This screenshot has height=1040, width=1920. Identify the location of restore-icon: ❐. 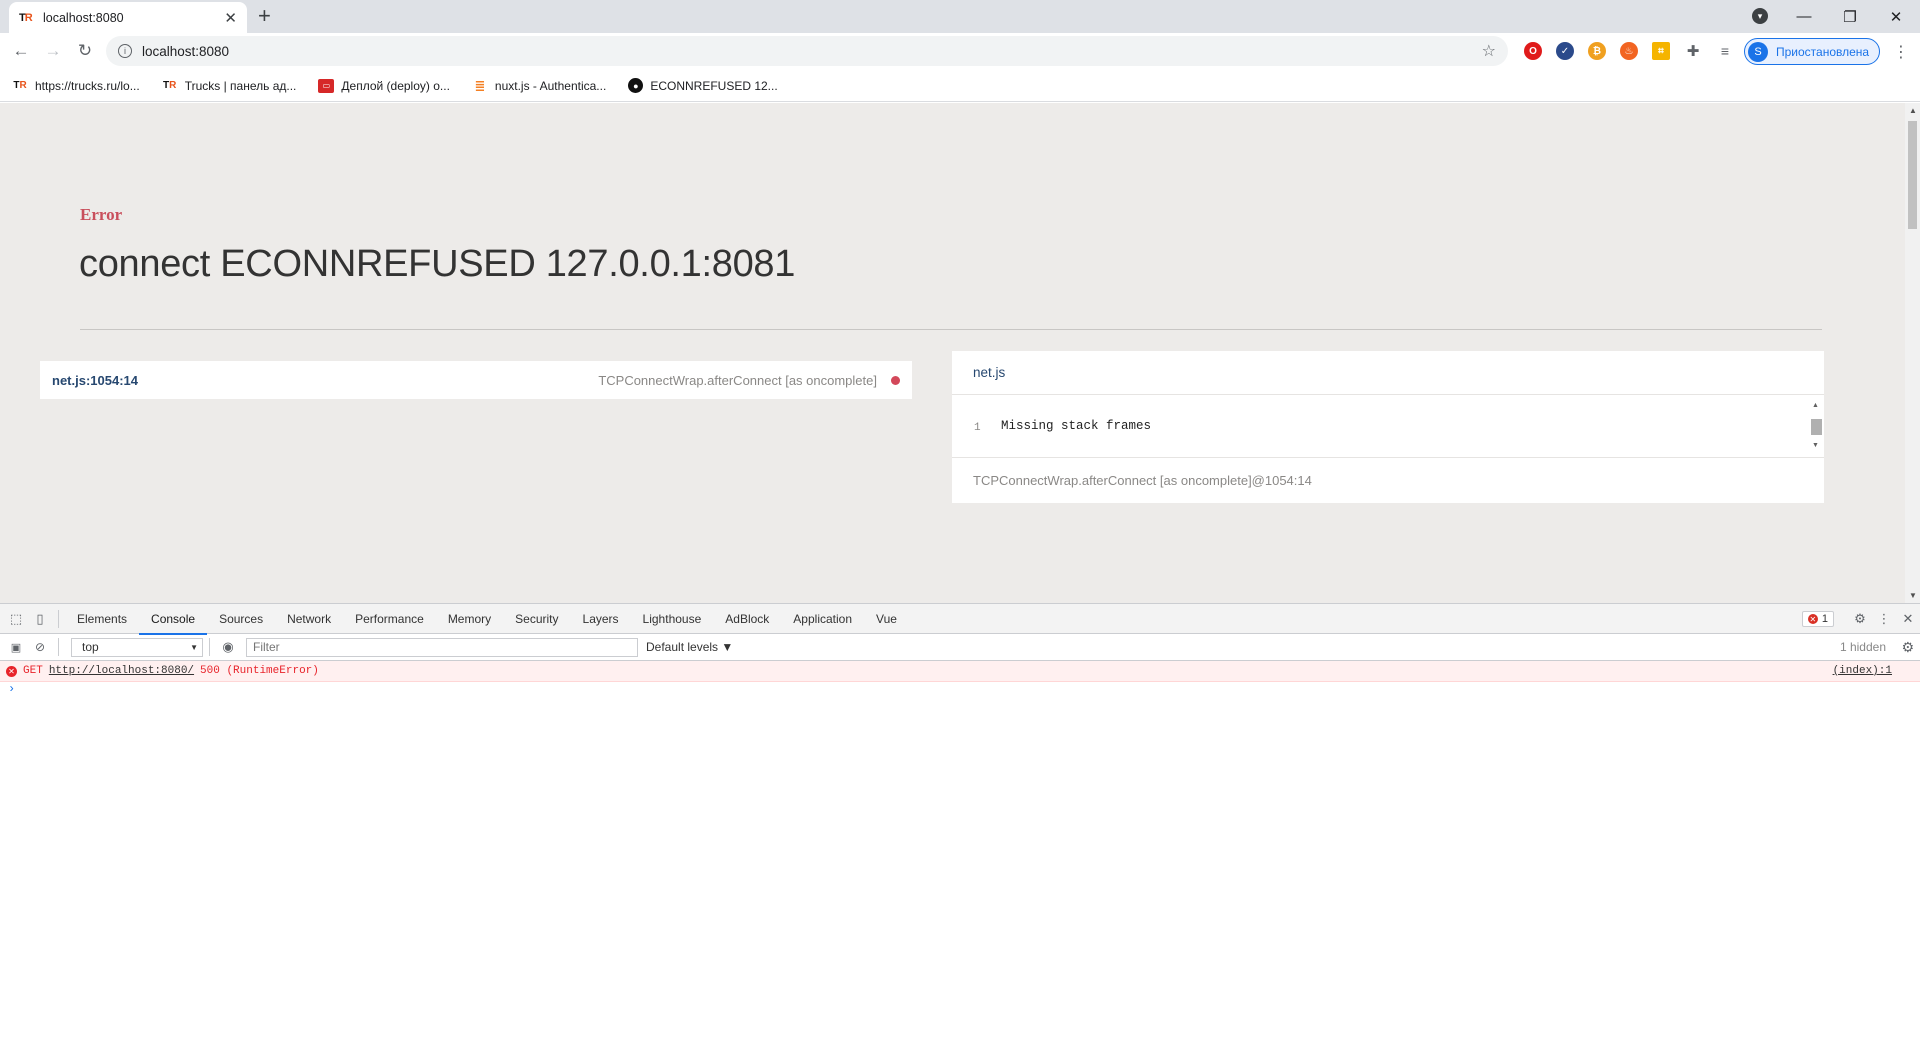
(1850, 16).